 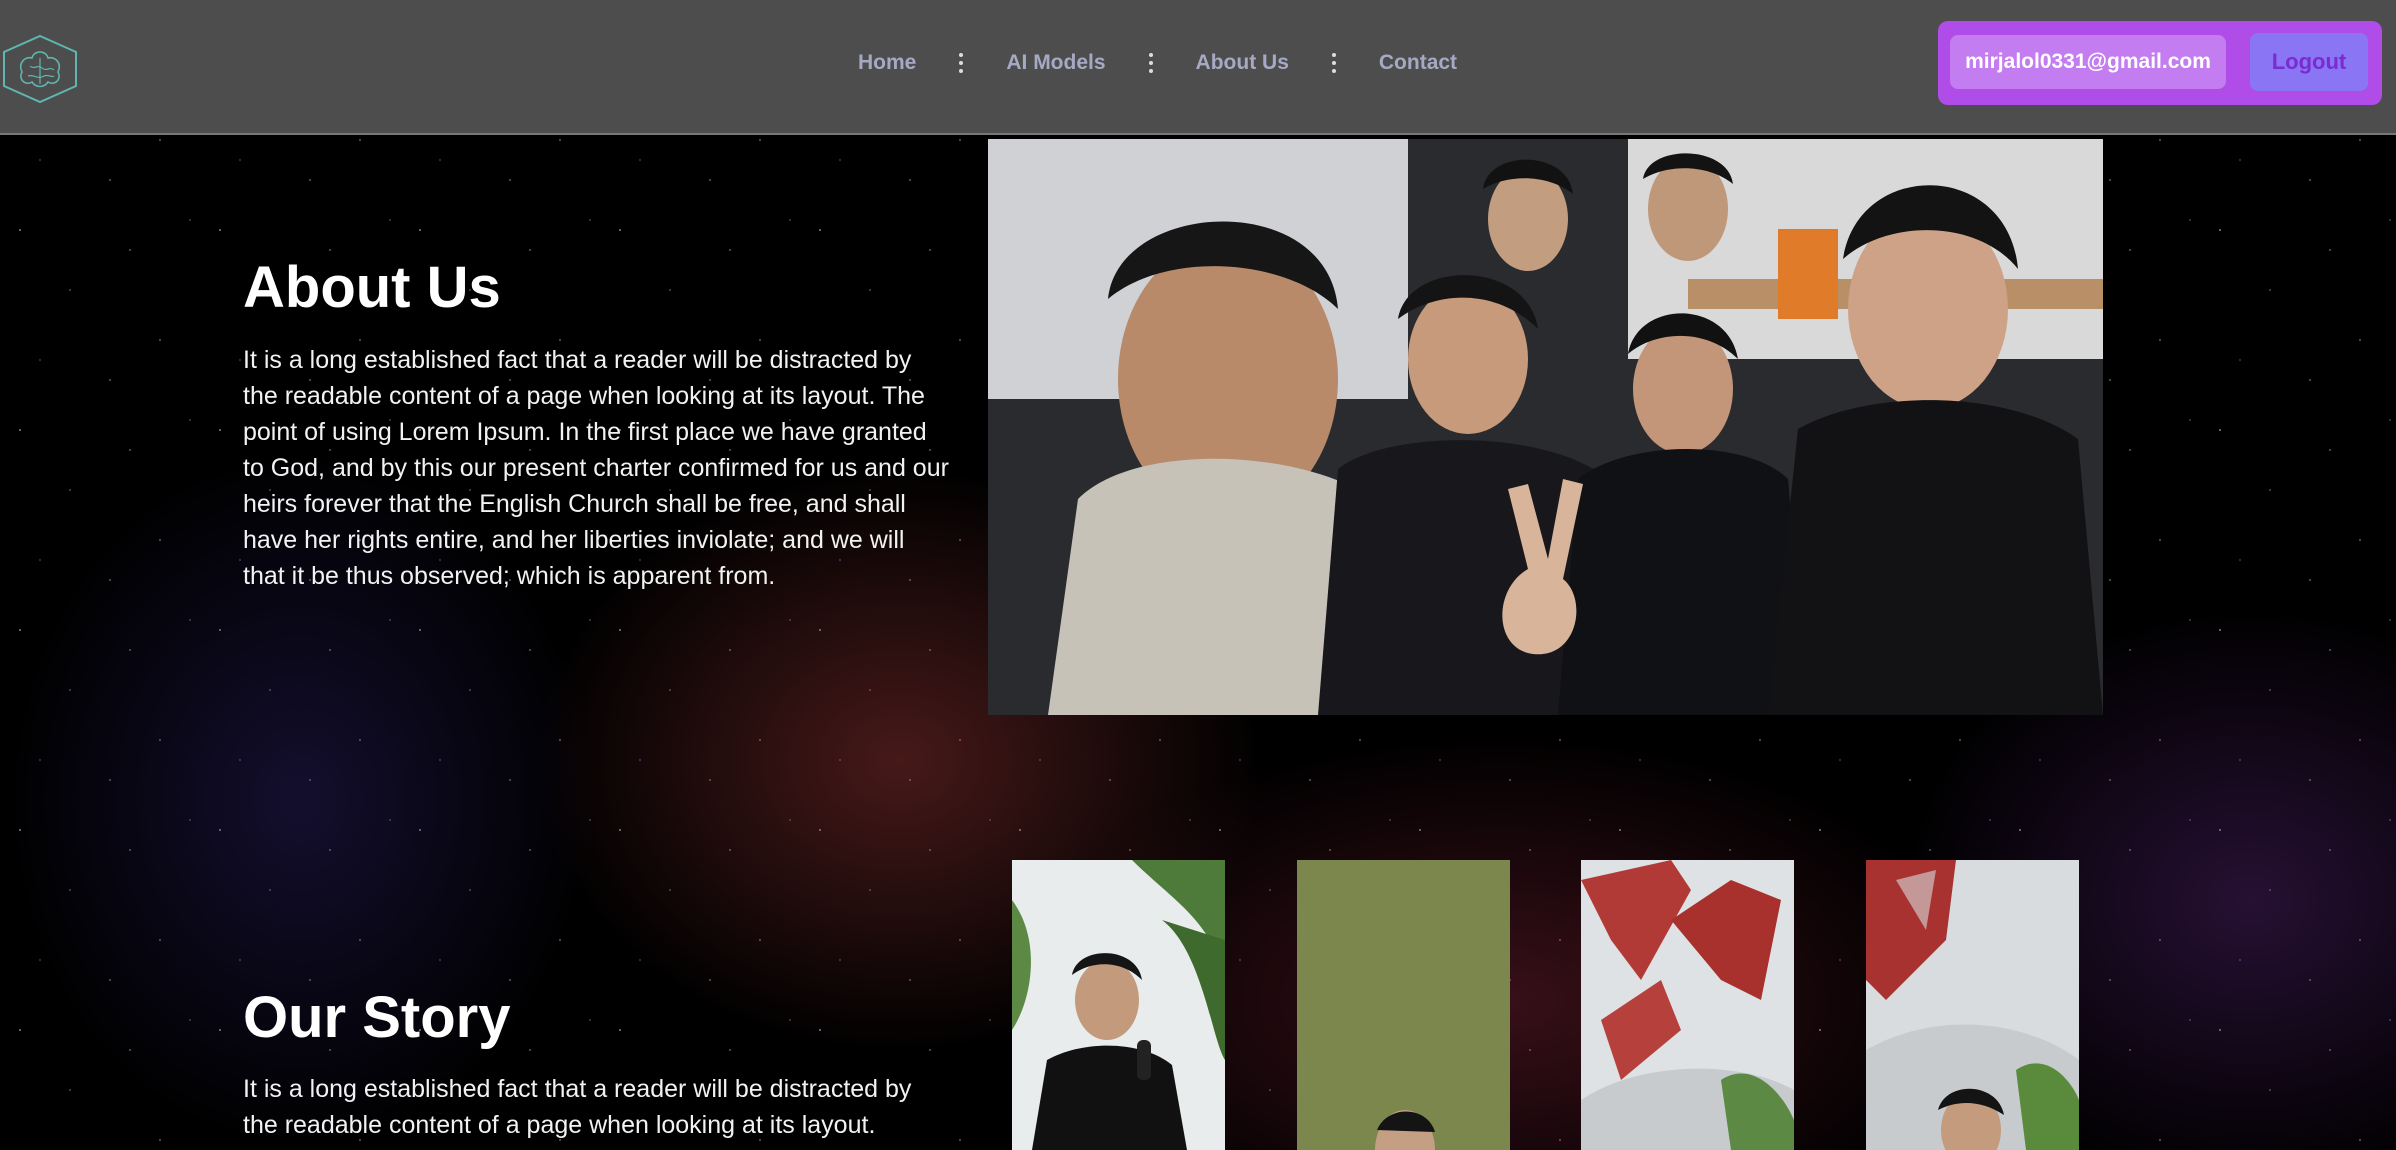 What do you see at coordinates (2088, 62) in the screenshot?
I see `user-email: mirjalol0331@gmail.com` at bounding box center [2088, 62].